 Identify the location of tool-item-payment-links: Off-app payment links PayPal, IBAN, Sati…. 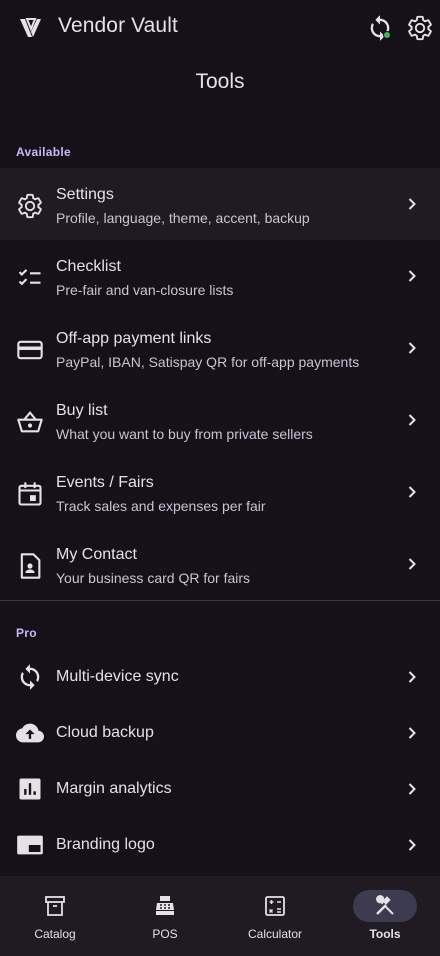
(220, 348).